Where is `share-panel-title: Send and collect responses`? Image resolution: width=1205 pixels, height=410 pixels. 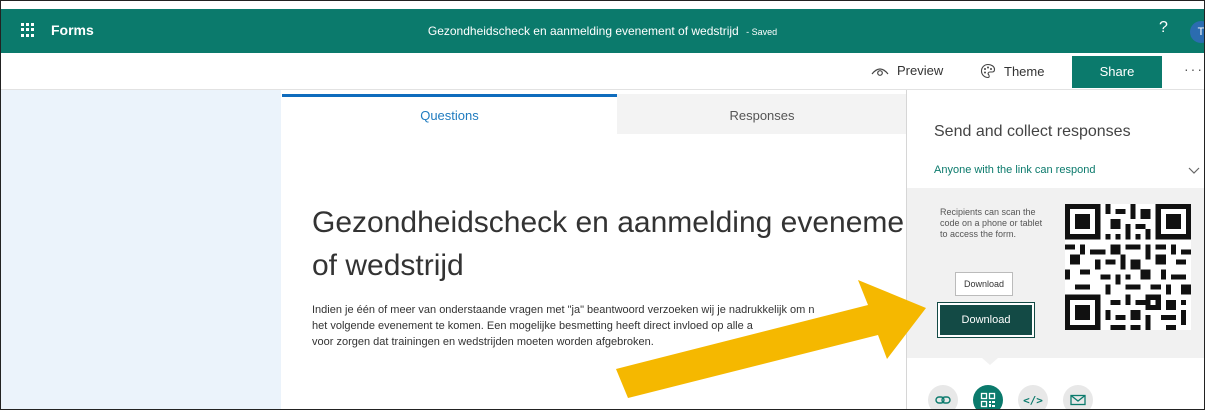
share-panel-title: Send and collect responses is located at coordinates (1032, 131).